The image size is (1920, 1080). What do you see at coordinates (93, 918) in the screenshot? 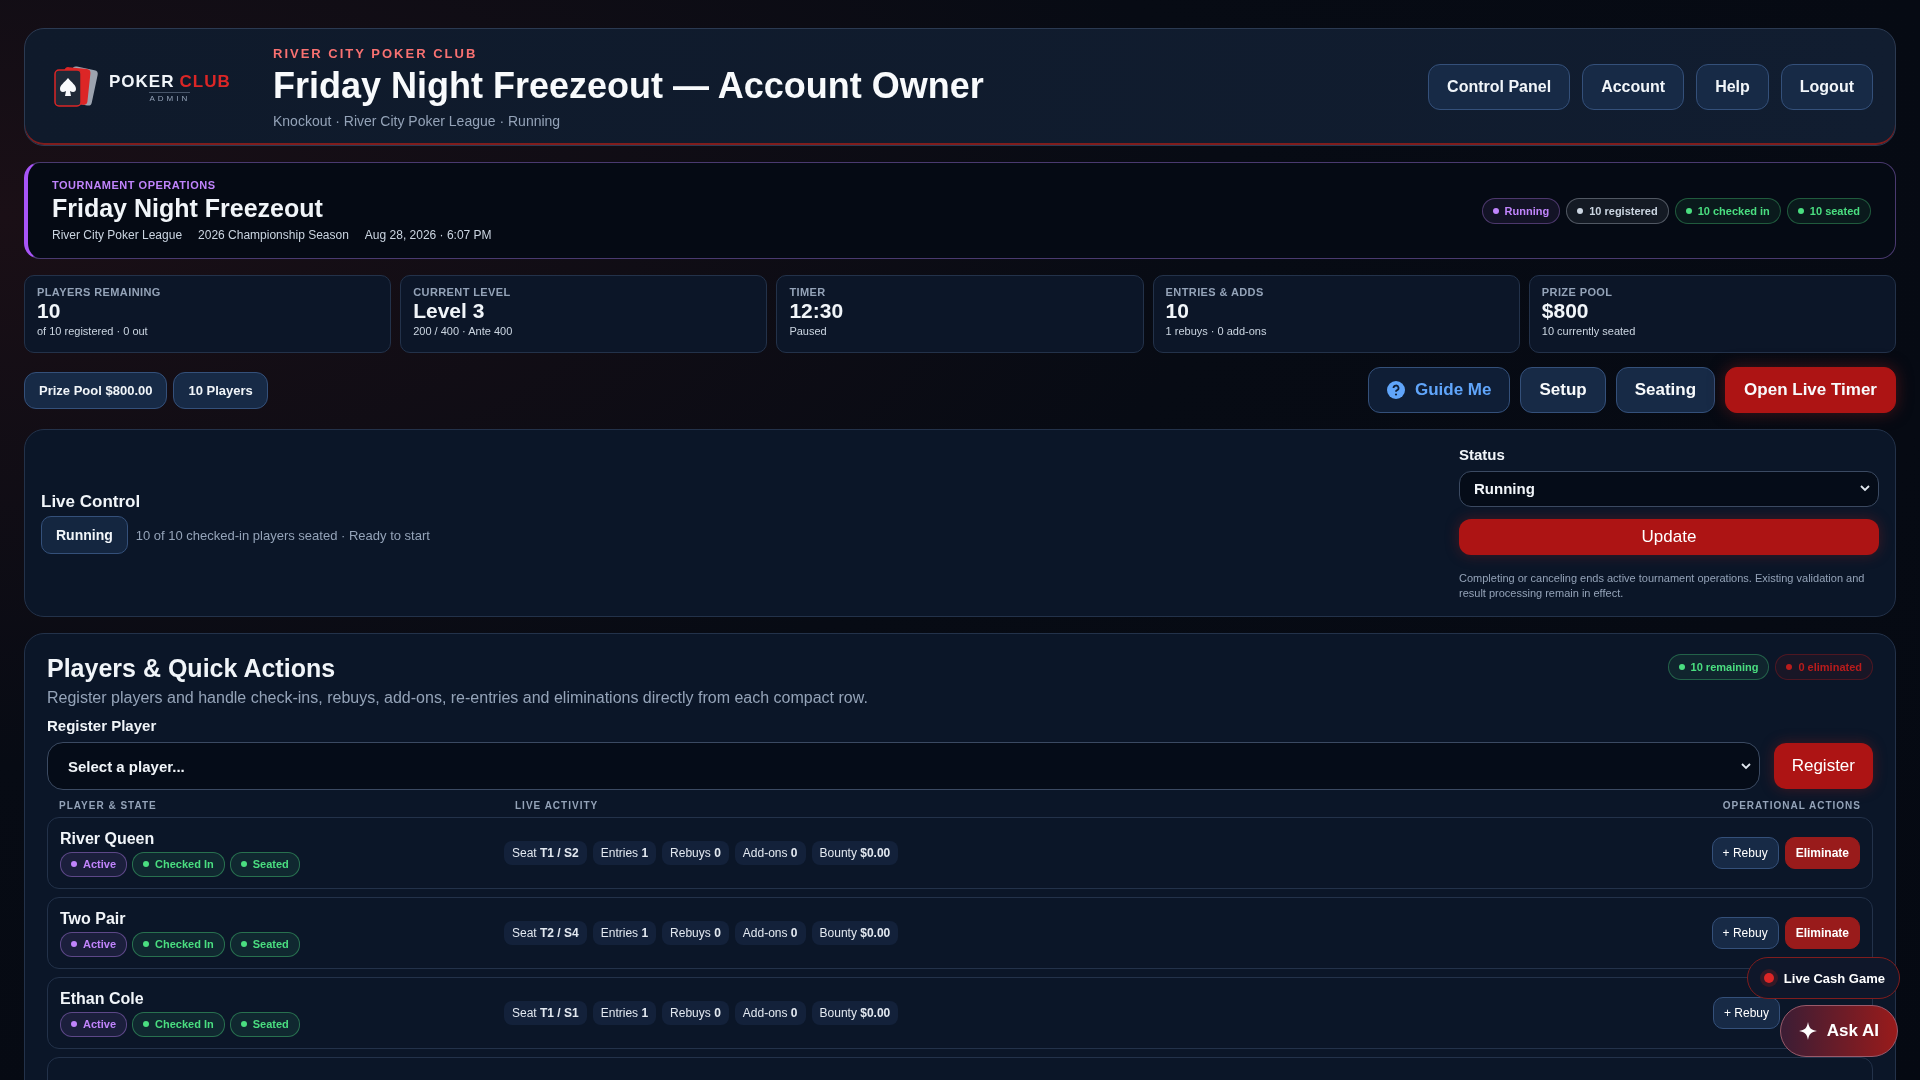
I see `player-name: Two Pair` at bounding box center [93, 918].